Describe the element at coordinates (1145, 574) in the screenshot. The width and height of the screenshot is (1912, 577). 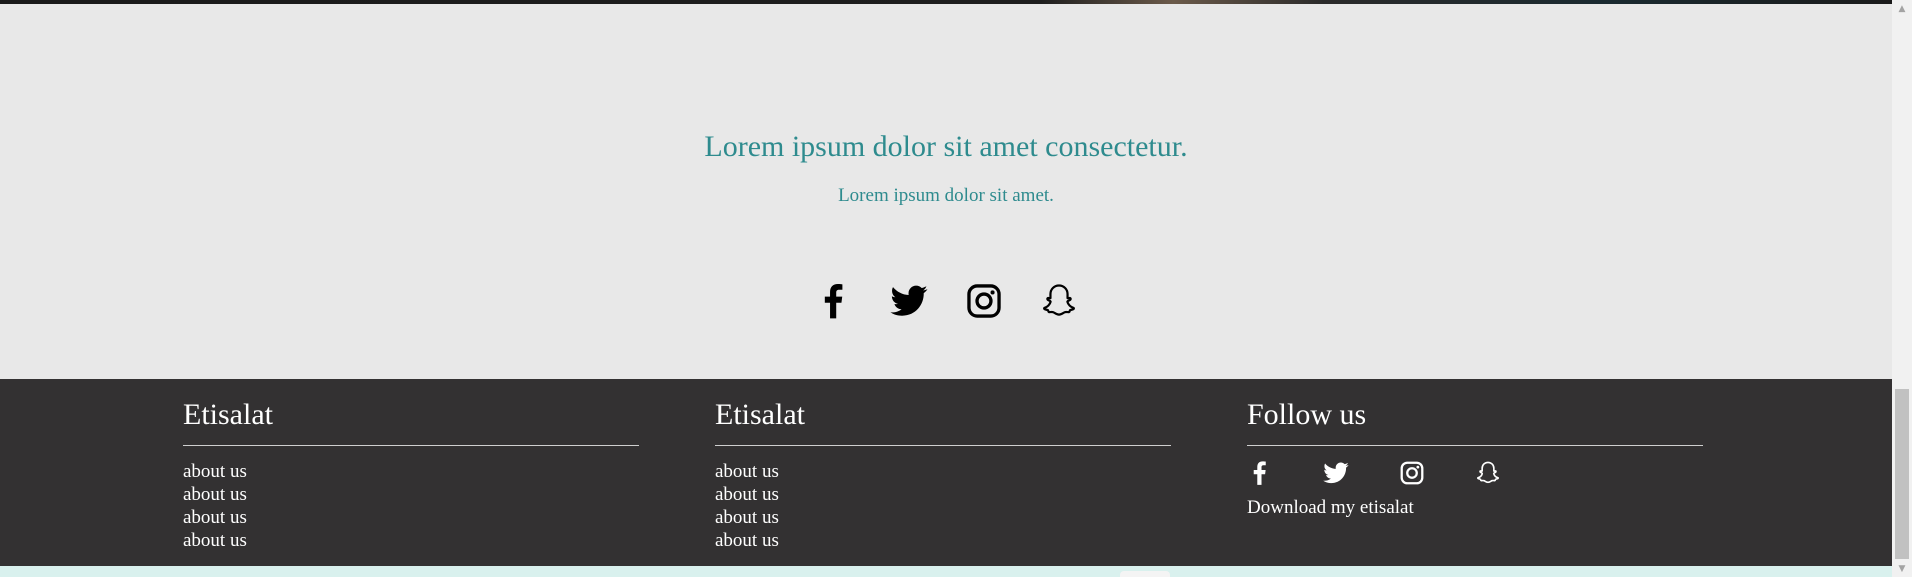
I see `next-section-element` at that location.